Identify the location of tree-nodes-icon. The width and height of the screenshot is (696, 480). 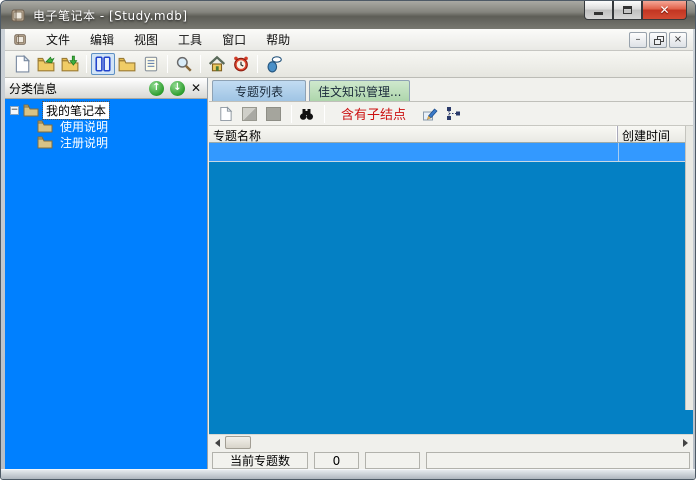
(454, 113).